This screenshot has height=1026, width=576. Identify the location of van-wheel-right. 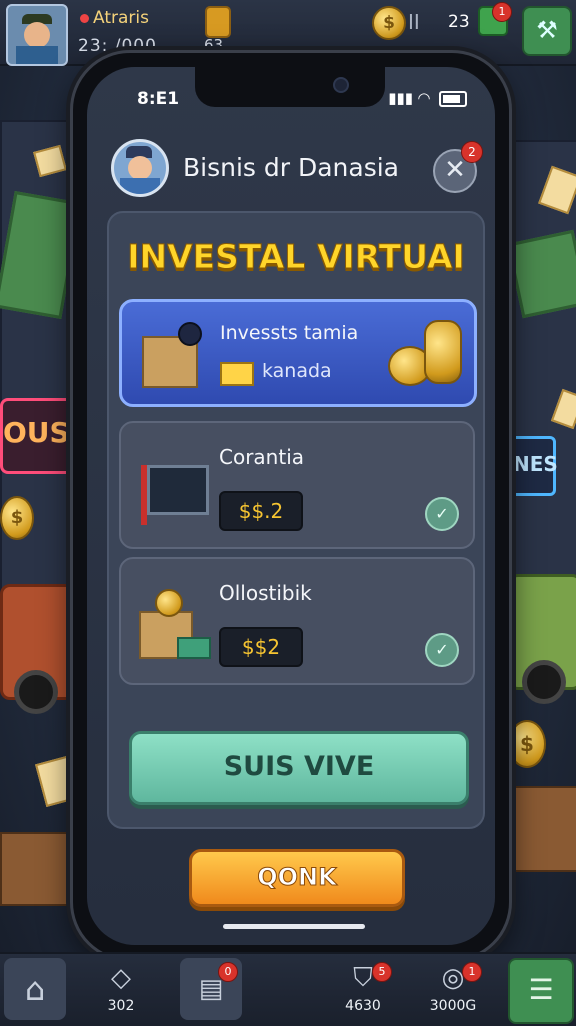
(544, 682).